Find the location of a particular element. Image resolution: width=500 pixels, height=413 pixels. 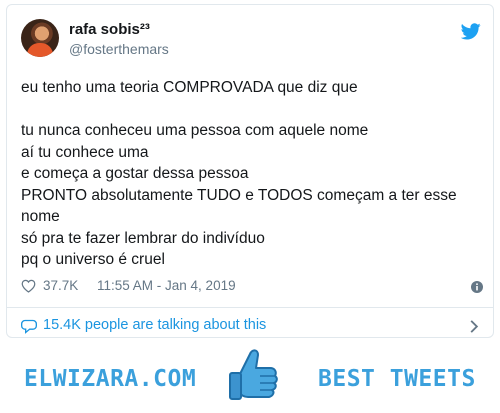

author-display-name: rafa sobis²³ is located at coordinates (109, 29).